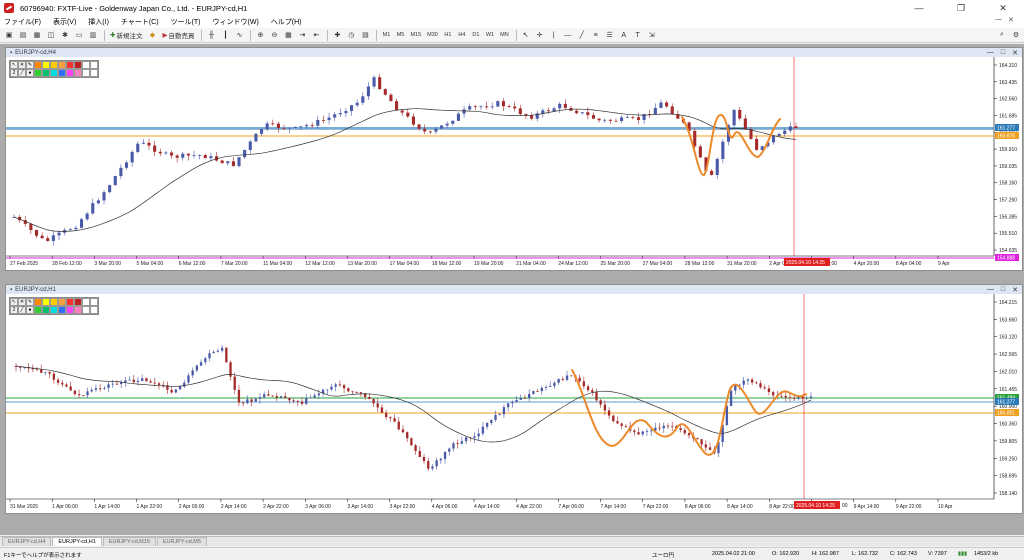  Describe the element at coordinates (126, 35) in the screenshot. I see `new-order-button: ✚ 新規注文` at that location.